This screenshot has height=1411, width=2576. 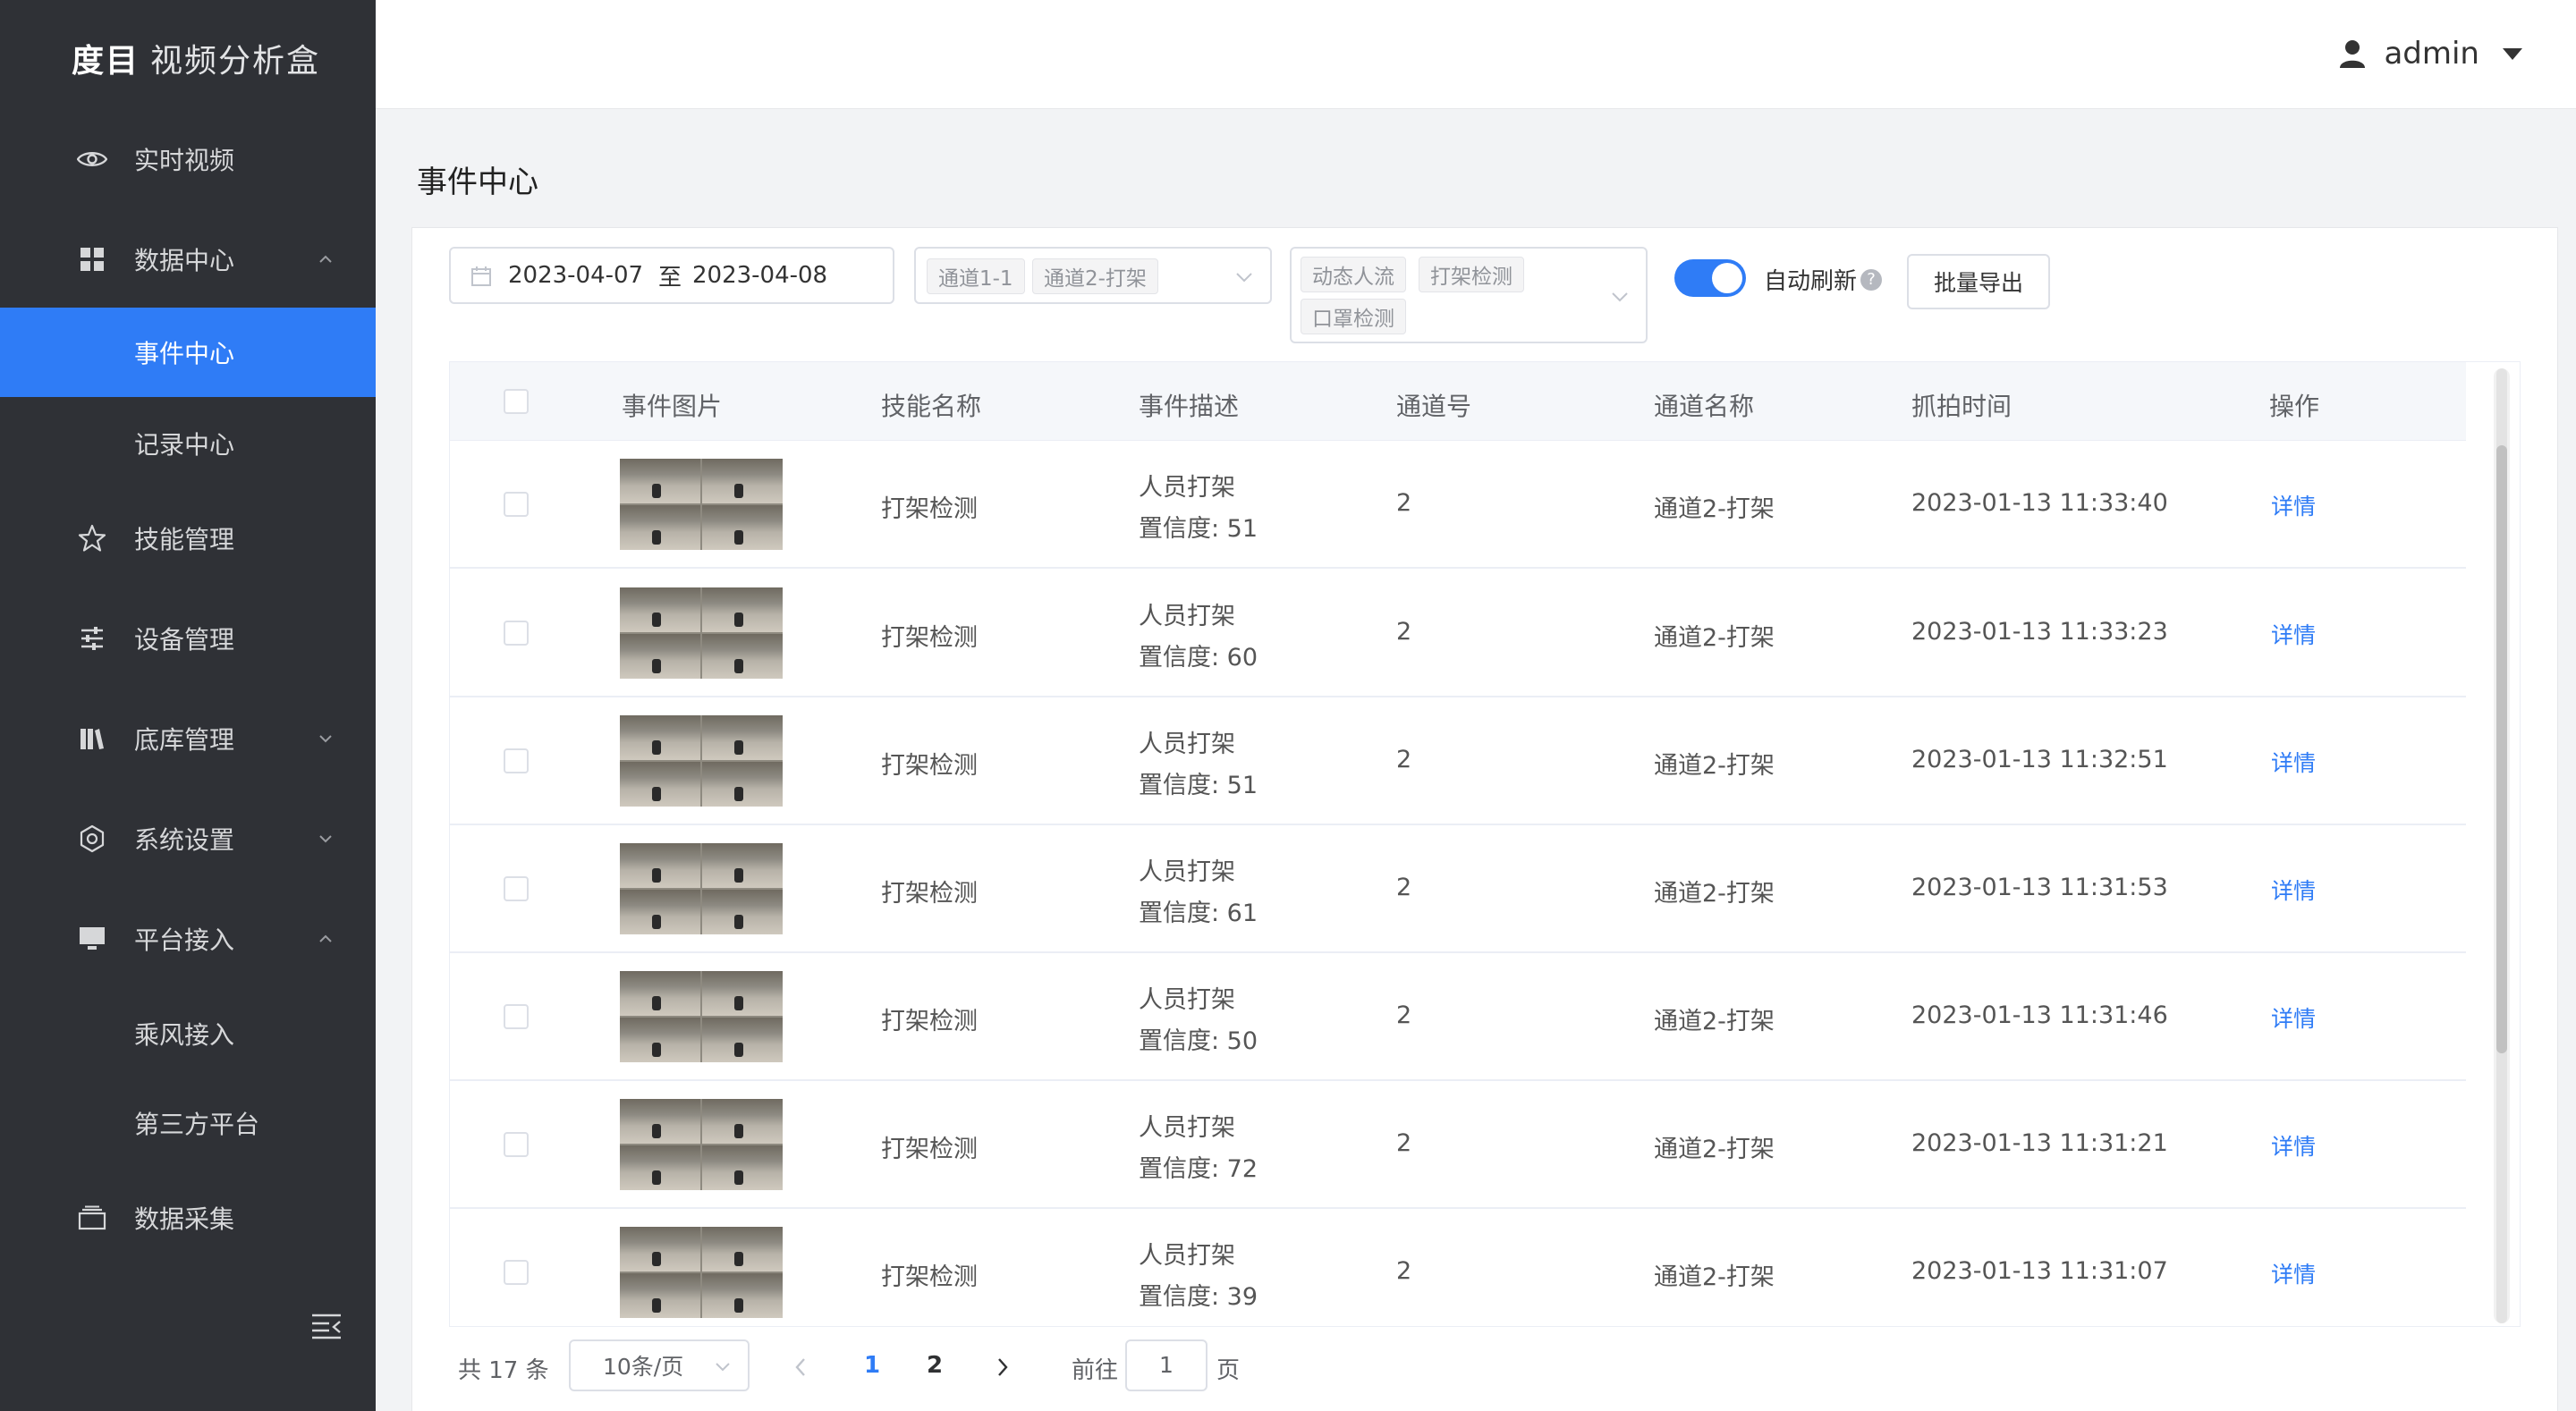 What do you see at coordinates (92, 259) in the screenshot?
I see `grid-icon` at bounding box center [92, 259].